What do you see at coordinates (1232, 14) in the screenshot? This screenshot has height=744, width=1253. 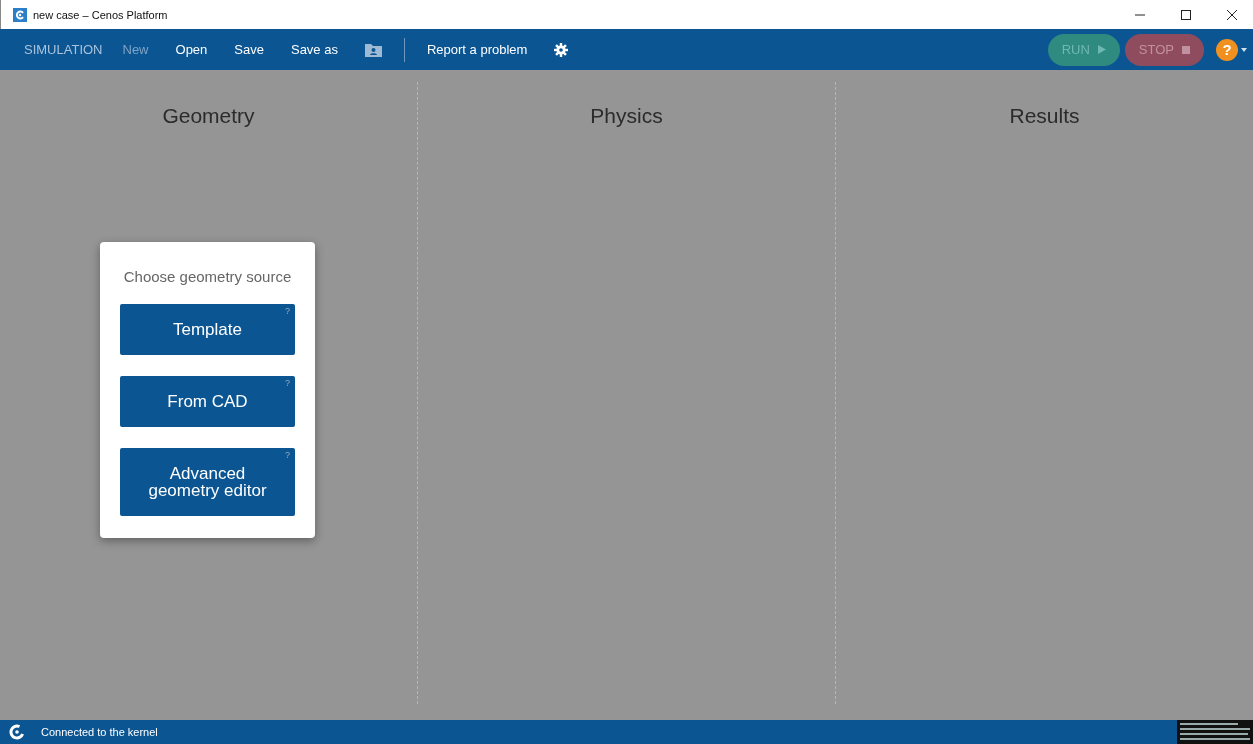 I see `close-icon` at bounding box center [1232, 14].